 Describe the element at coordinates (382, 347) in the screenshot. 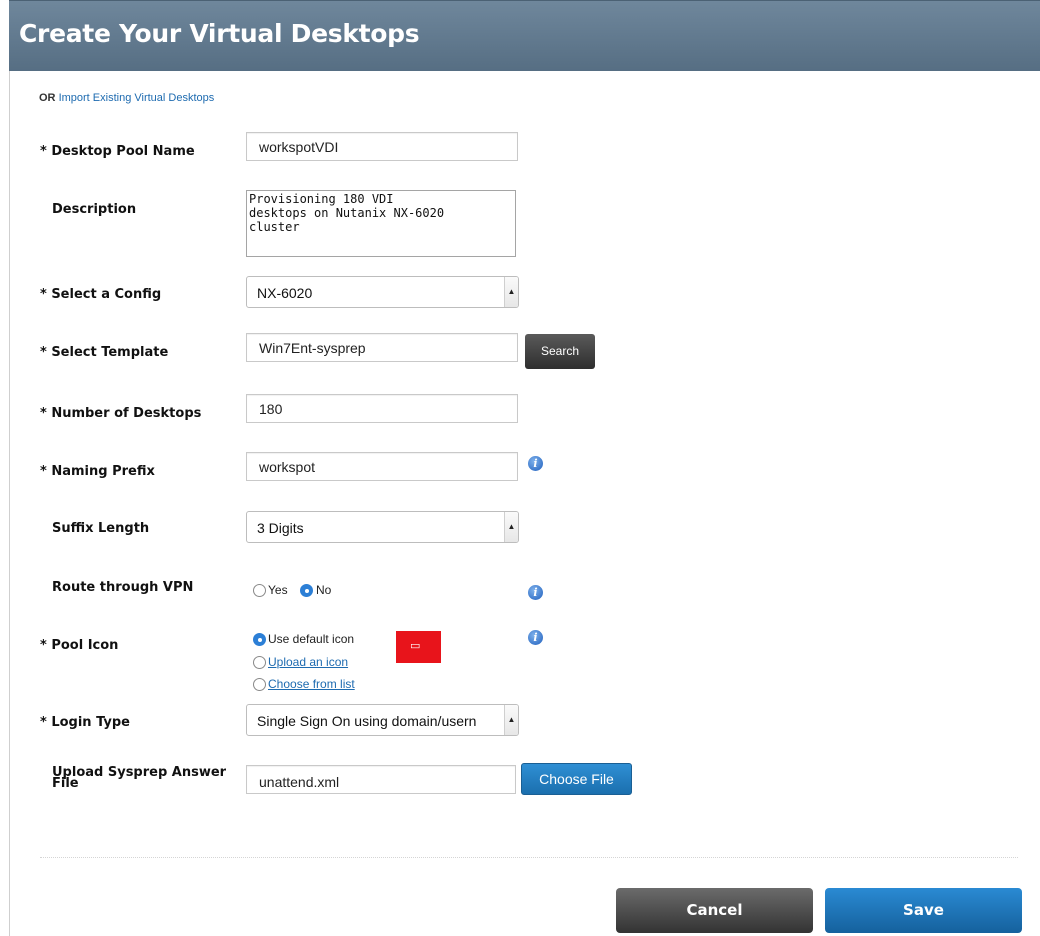

I see `template-input: Win7Ent-sysprep` at that location.